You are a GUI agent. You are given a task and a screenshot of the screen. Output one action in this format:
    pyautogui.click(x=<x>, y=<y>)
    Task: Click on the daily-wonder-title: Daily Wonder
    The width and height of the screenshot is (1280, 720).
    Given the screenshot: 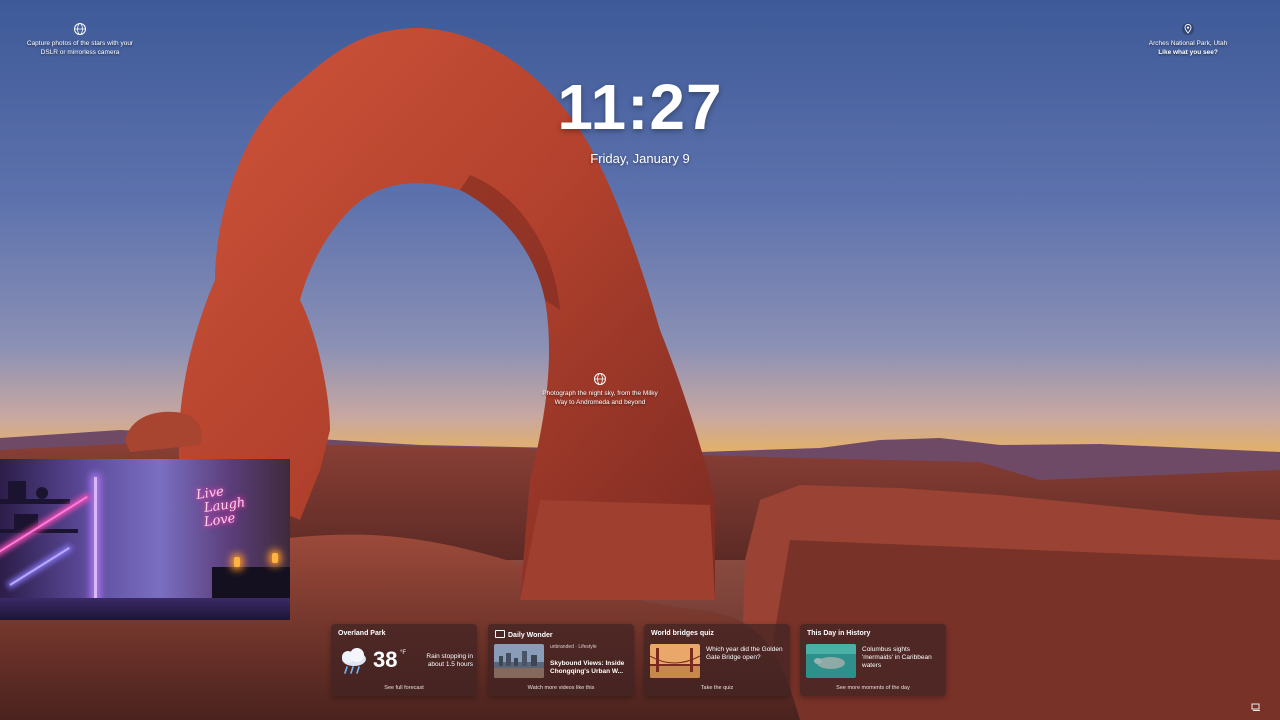 What is the action you would take?
    pyautogui.click(x=524, y=634)
    